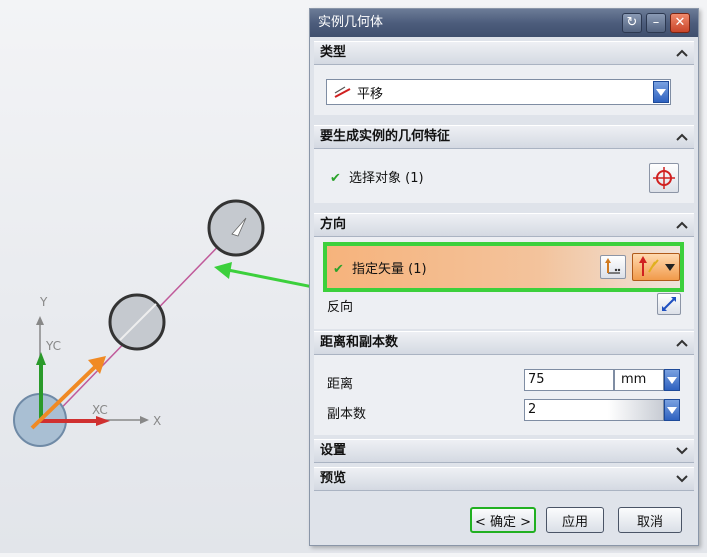 The image size is (707, 557). I want to click on section-title-preview: 预览, so click(333, 478).